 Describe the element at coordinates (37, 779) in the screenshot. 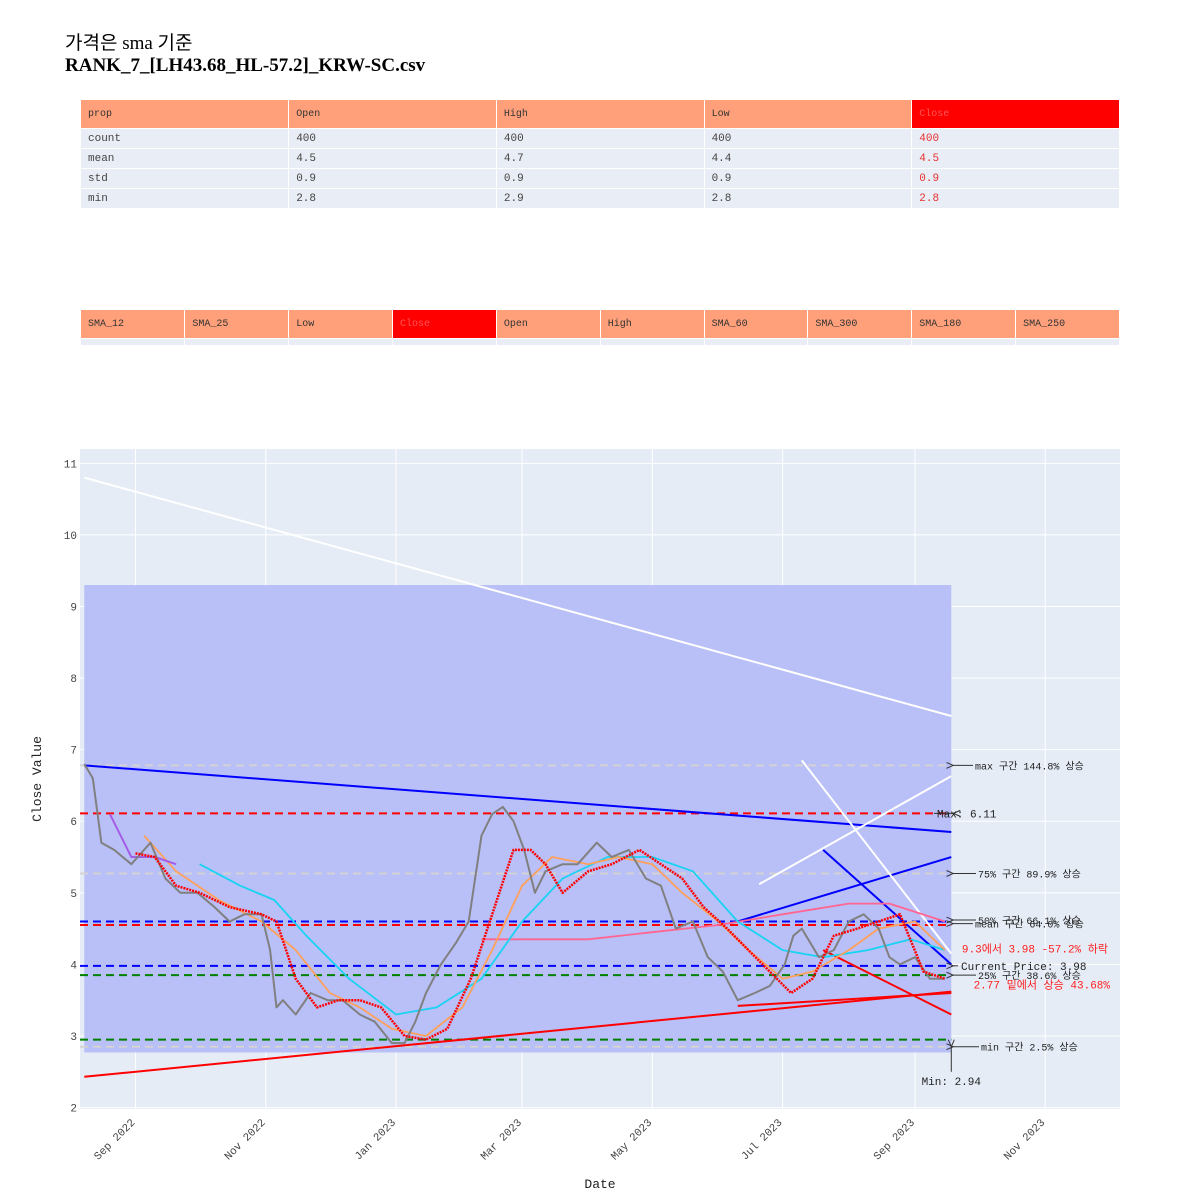

I see `y-axis-label: Close Value` at that location.